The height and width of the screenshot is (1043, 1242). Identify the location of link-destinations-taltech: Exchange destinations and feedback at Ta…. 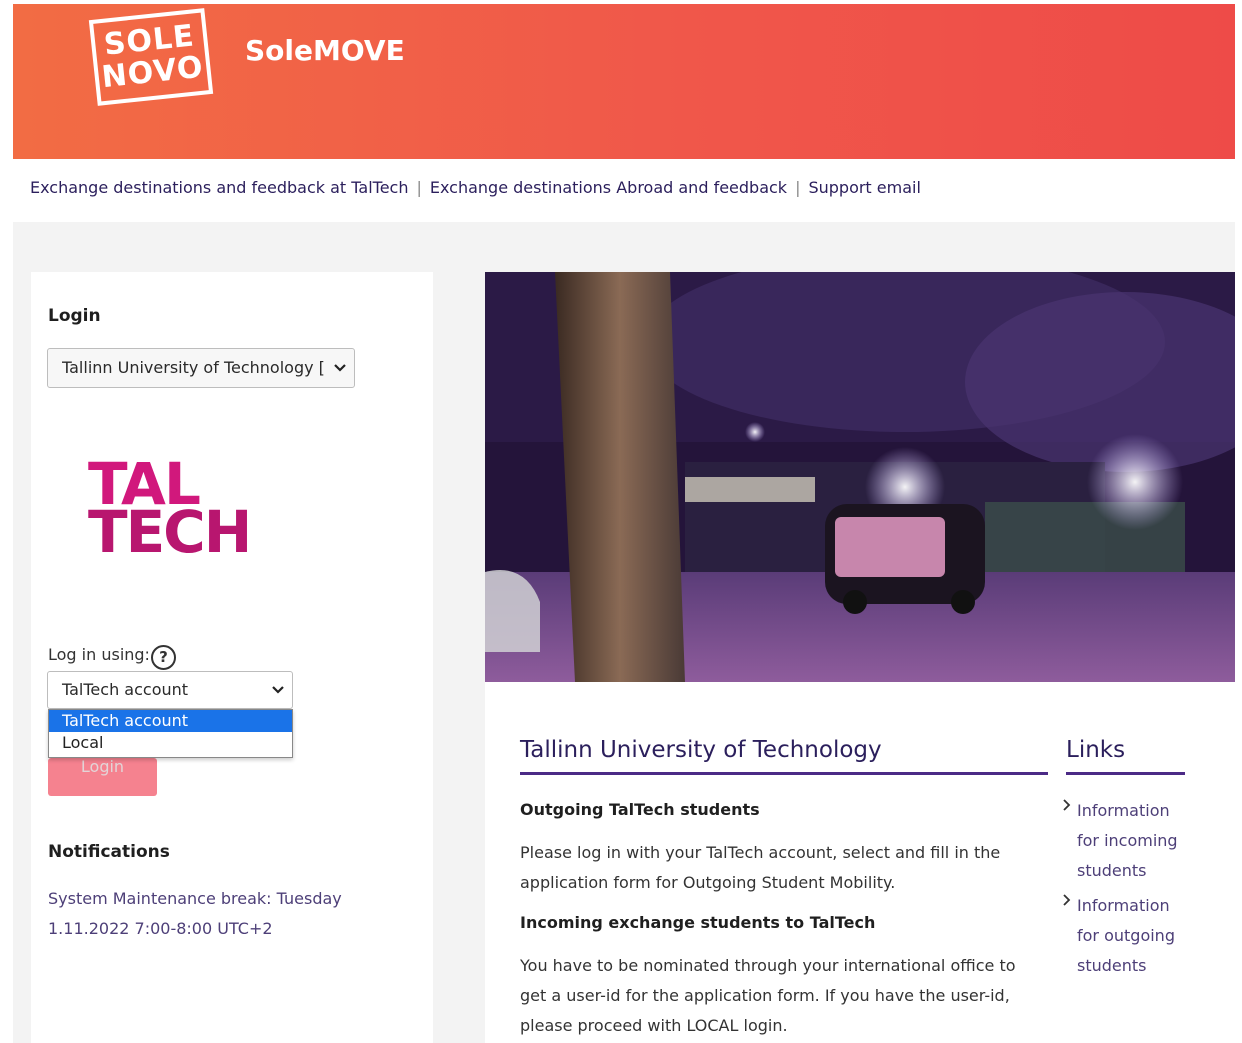
(219, 187).